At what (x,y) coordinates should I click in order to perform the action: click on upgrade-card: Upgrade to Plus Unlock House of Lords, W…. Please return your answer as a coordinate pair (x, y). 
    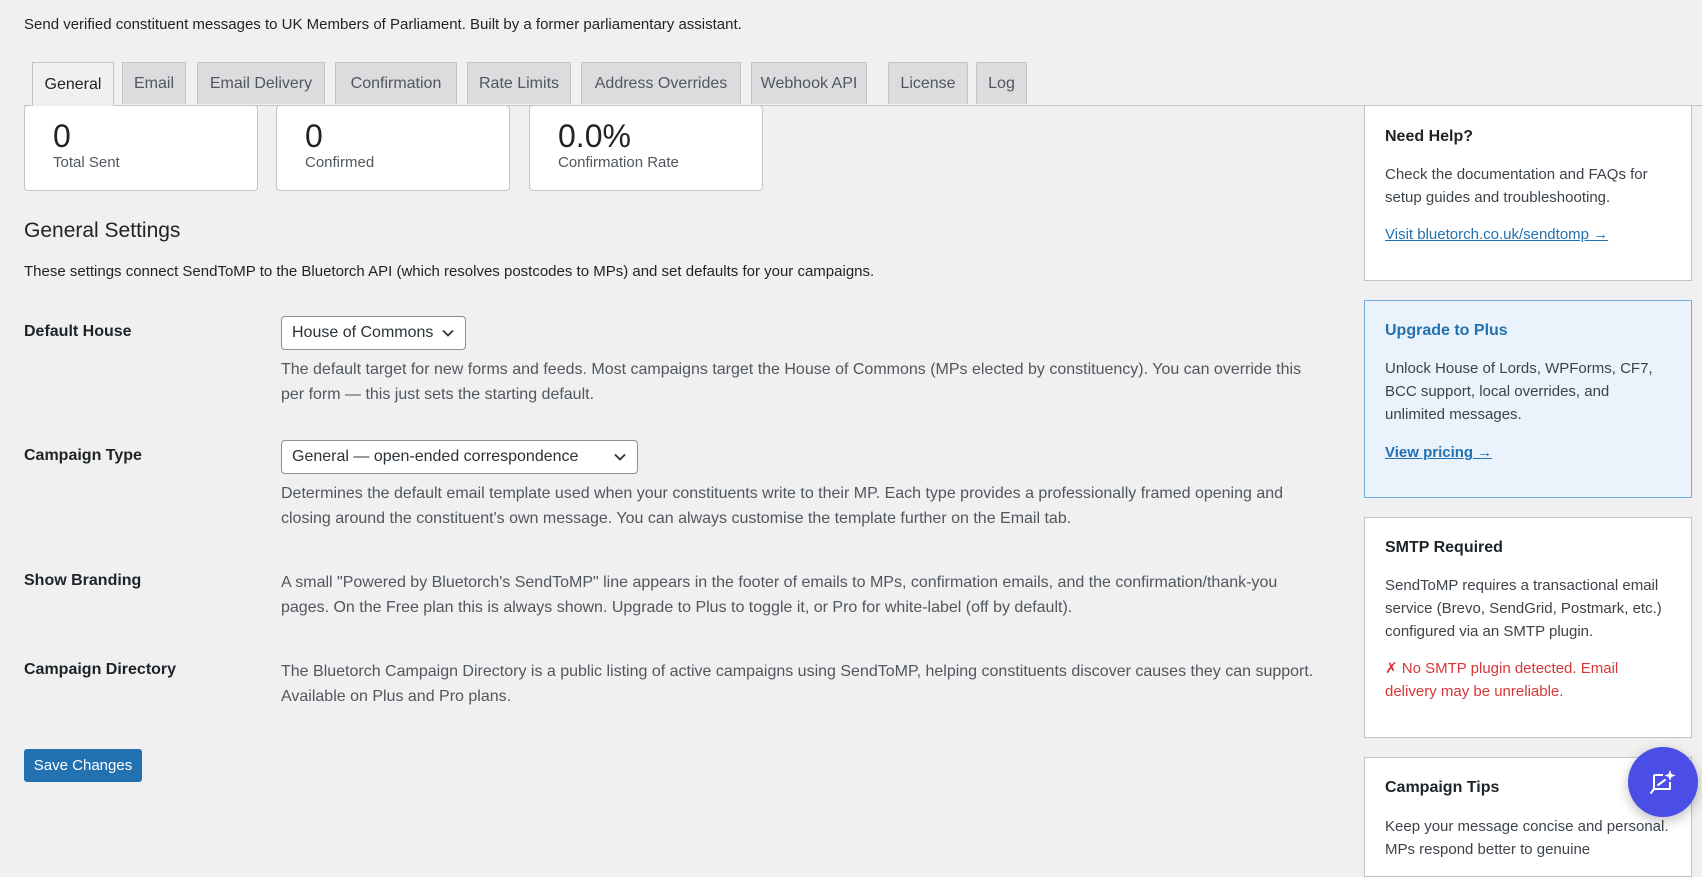
    Looking at the image, I should click on (1528, 399).